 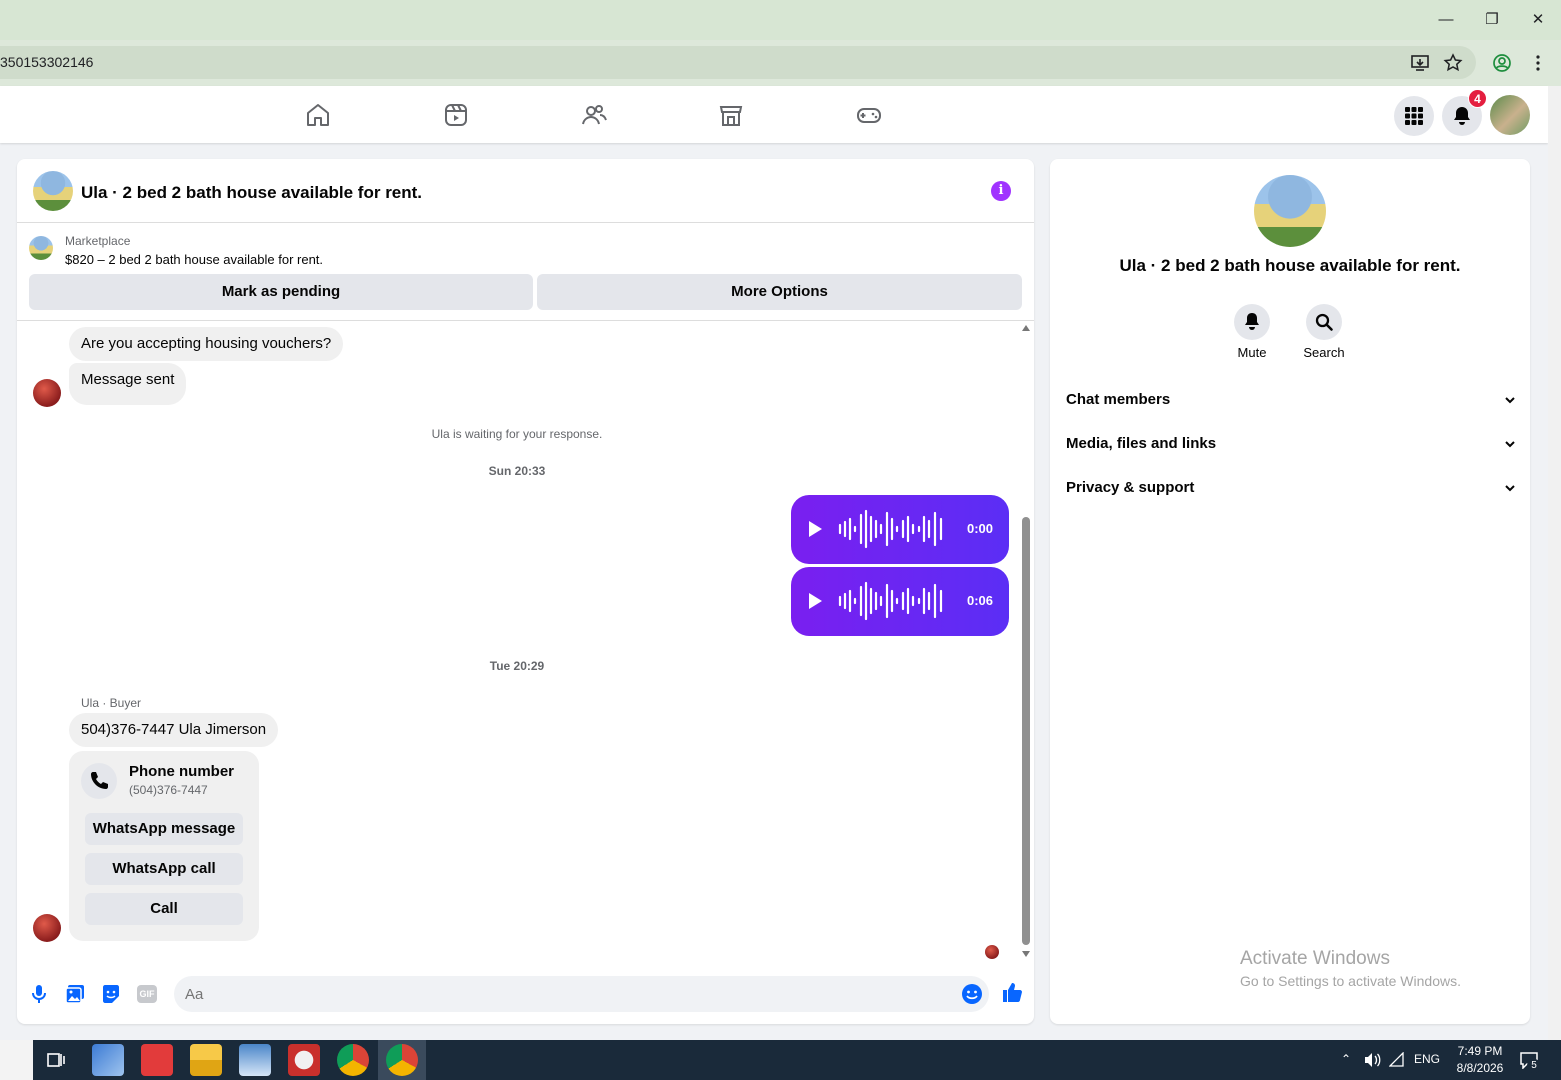 I want to click on waiting-notice: Ula is waiting for your response., so click(x=517, y=434).